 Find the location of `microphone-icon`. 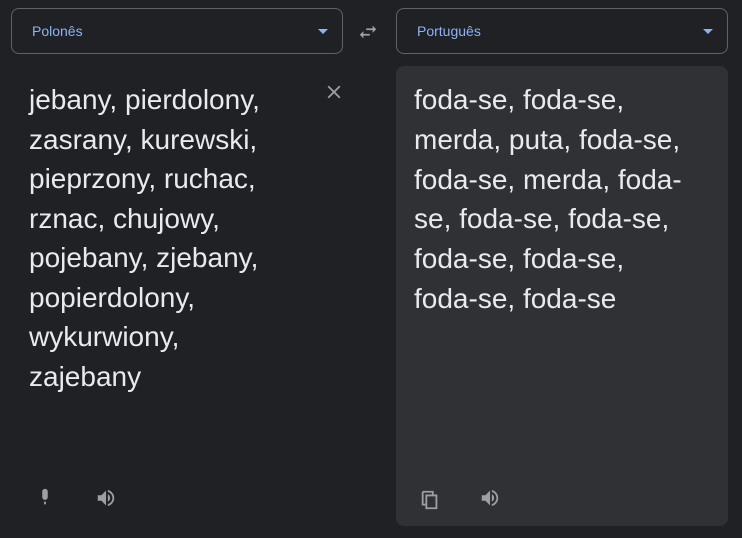

microphone-icon is located at coordinates (45, 496).